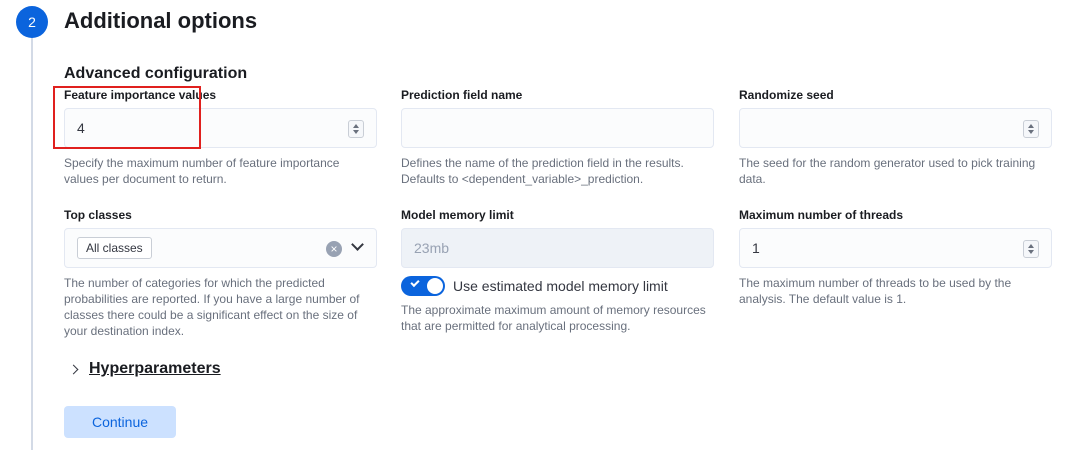  I want to click on section-title: Advanced configuration, so click(156, 73).